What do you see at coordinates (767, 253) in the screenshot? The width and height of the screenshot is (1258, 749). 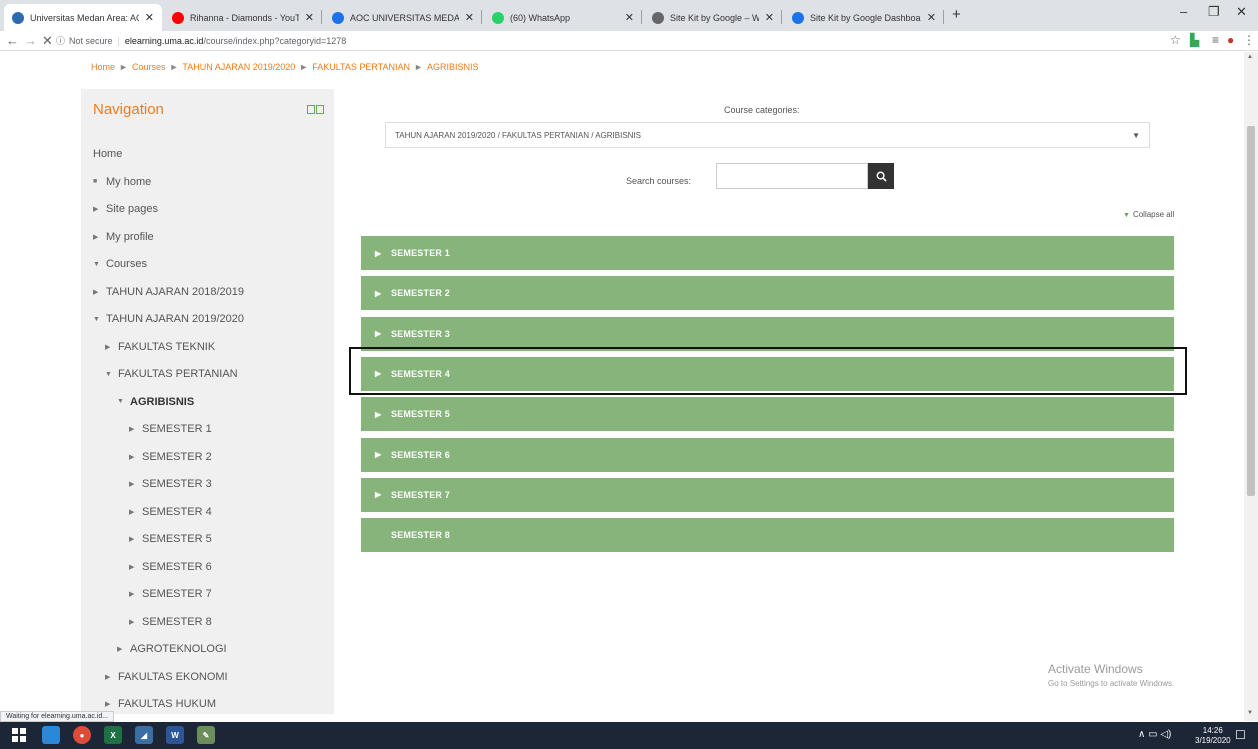 I see `semester-category: ▶ SEMESTER 1` at bounding box center [767, 253].